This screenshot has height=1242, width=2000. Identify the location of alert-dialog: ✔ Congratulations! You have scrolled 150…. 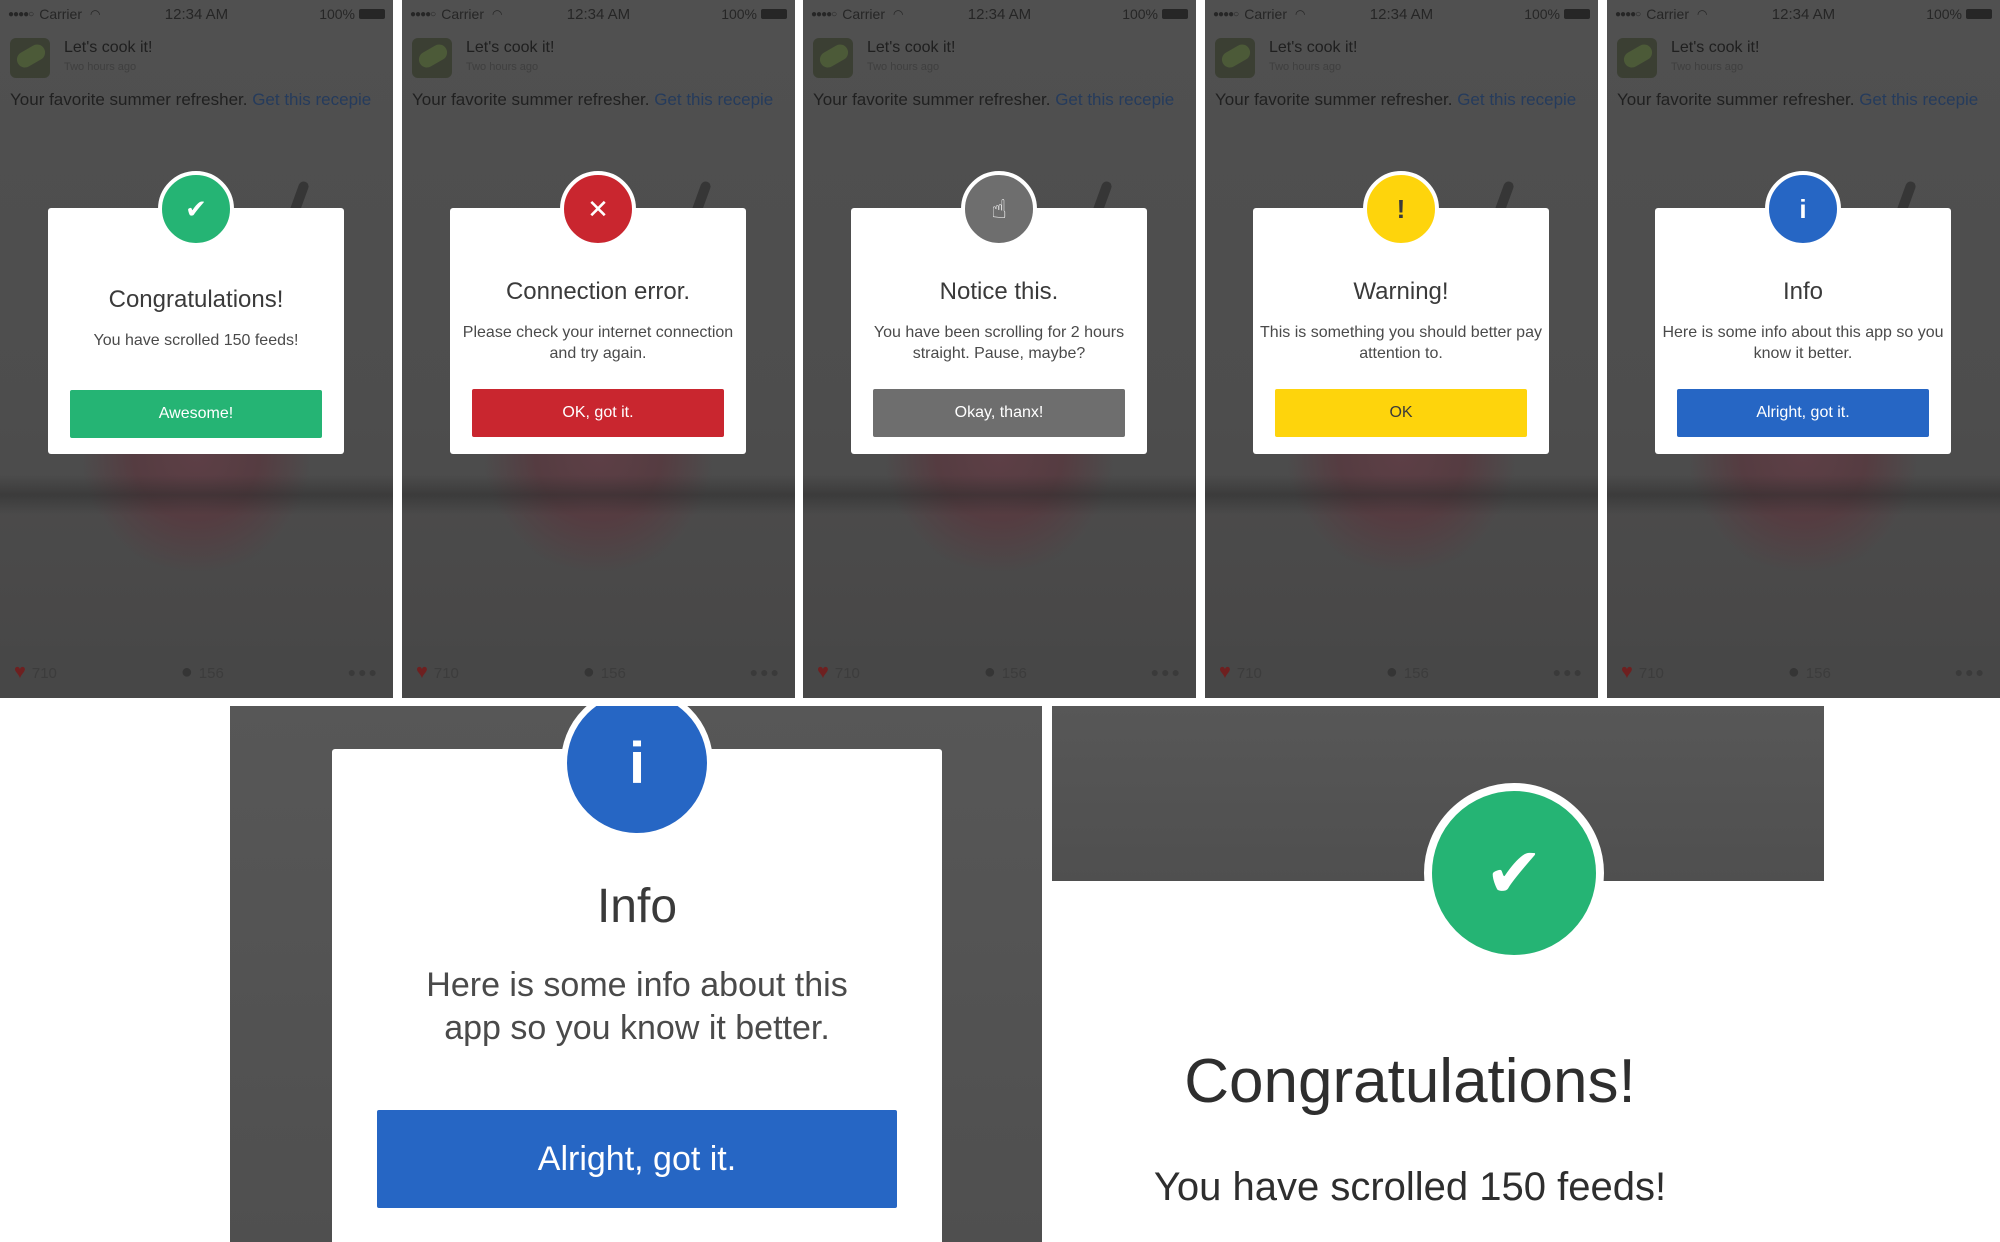
(1489, 1012).